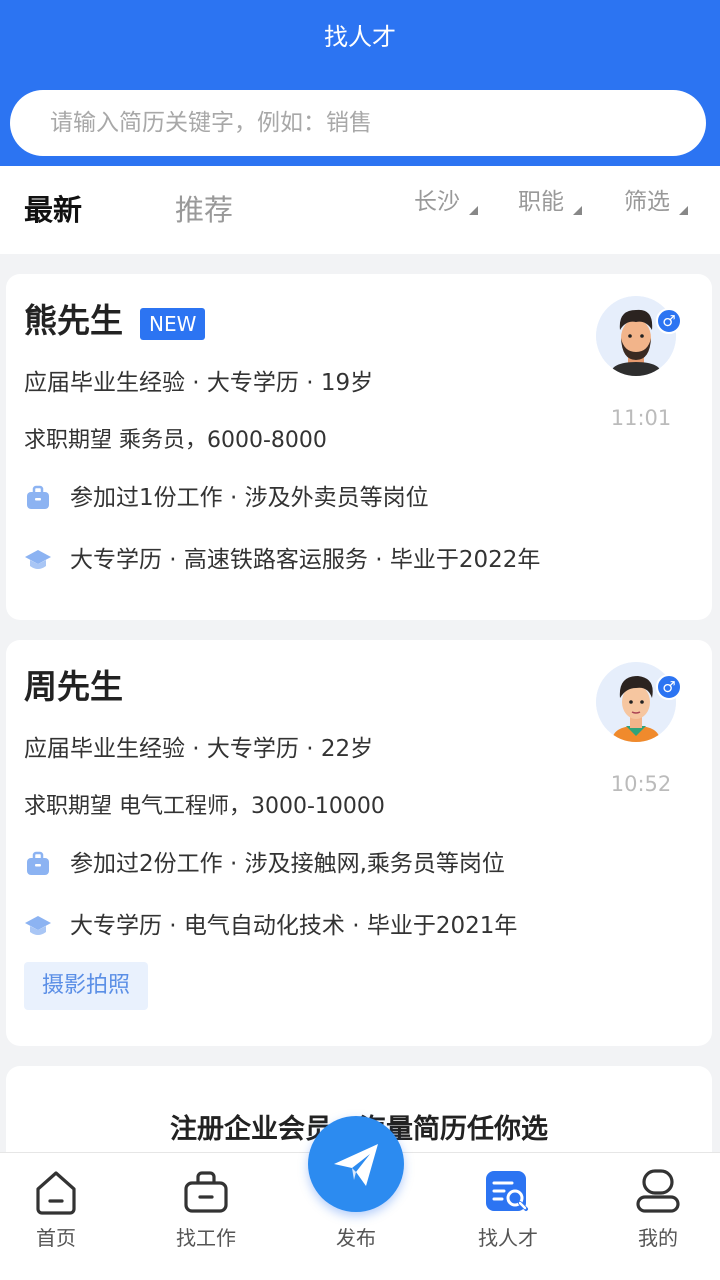 Image resolution: width=720 pixels, height=1280 pixels. Describe the element at coordinates (204, 806) in the screenshot. I see `candidate-expectation: 求职期望 电气工程师，3000-10000` at that location.